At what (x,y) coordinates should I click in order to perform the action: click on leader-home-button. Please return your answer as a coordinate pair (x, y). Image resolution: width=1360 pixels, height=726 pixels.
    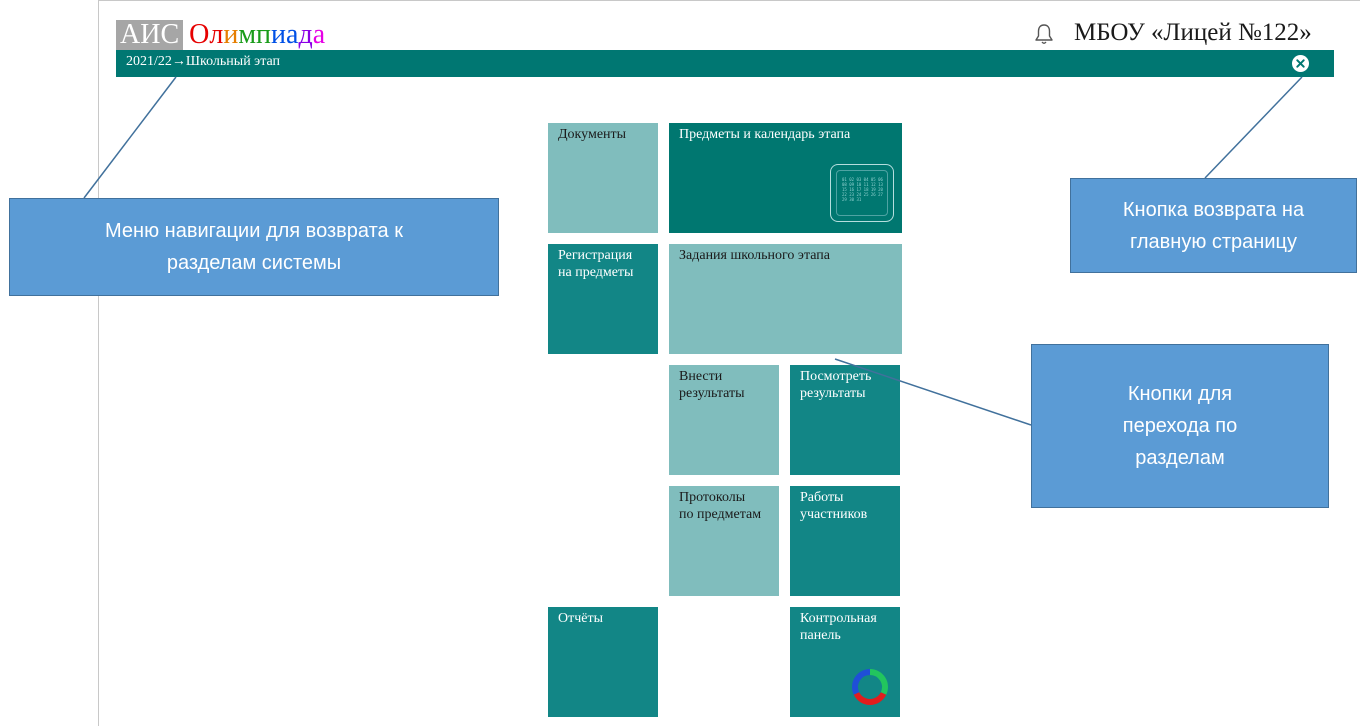
    Looking at the image, I should click on (1253, 127).